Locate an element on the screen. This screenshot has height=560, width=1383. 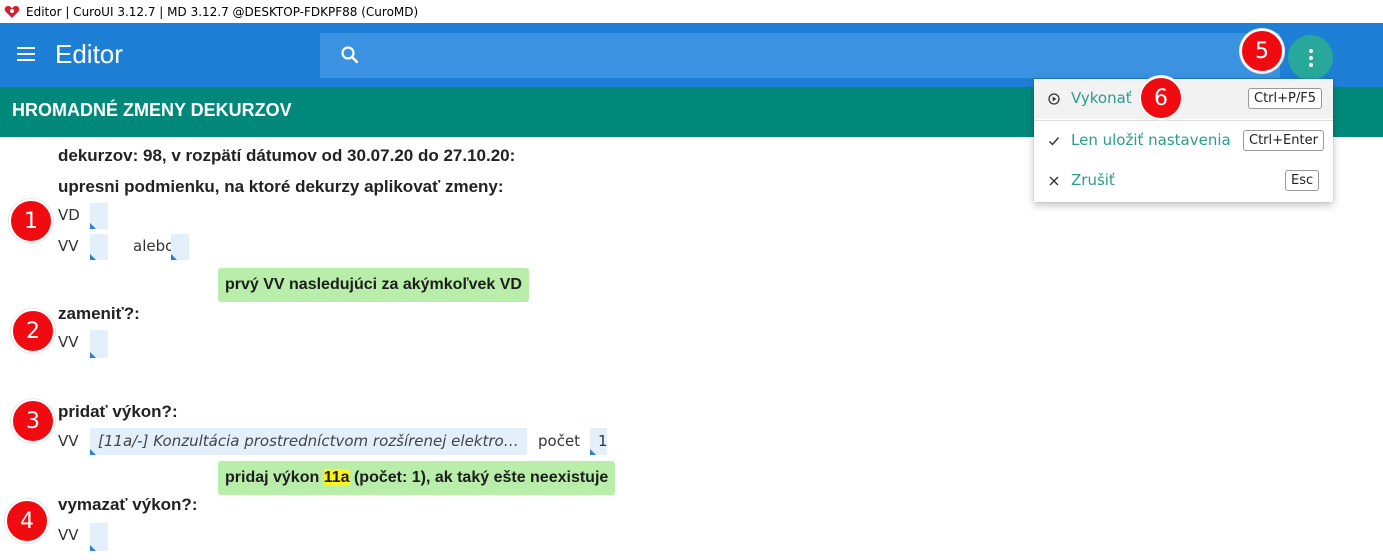
check-icon is located at coordinates (1054, 141).